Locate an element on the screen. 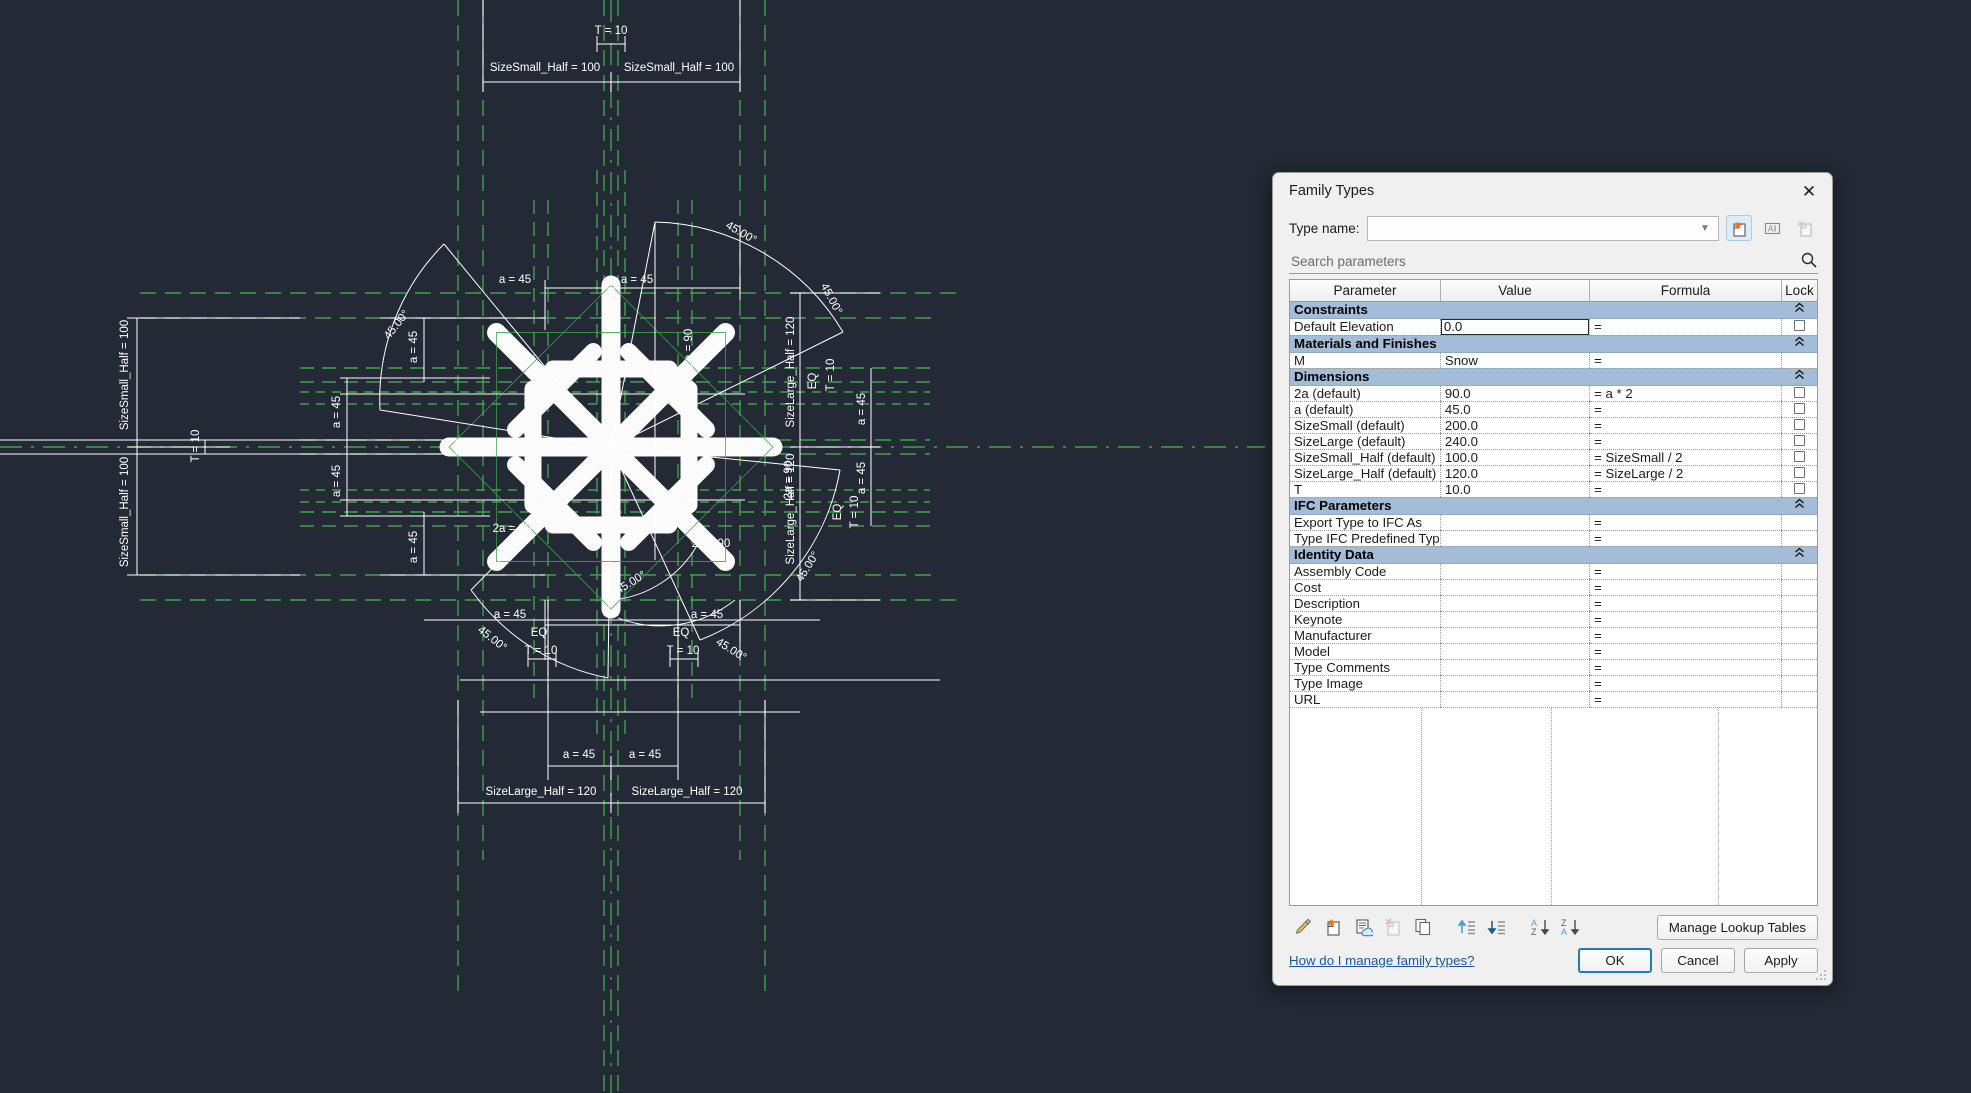 This screenshot has height=1093, width=1971. parameter-value-cell: 120.0 is located at coordinates (1514, 473).